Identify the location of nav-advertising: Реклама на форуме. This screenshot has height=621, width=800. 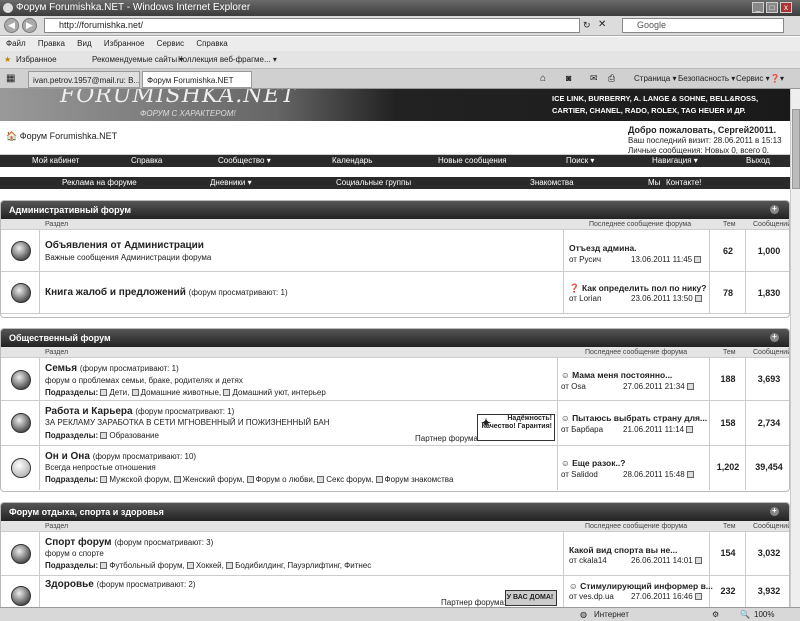
(99, 183).